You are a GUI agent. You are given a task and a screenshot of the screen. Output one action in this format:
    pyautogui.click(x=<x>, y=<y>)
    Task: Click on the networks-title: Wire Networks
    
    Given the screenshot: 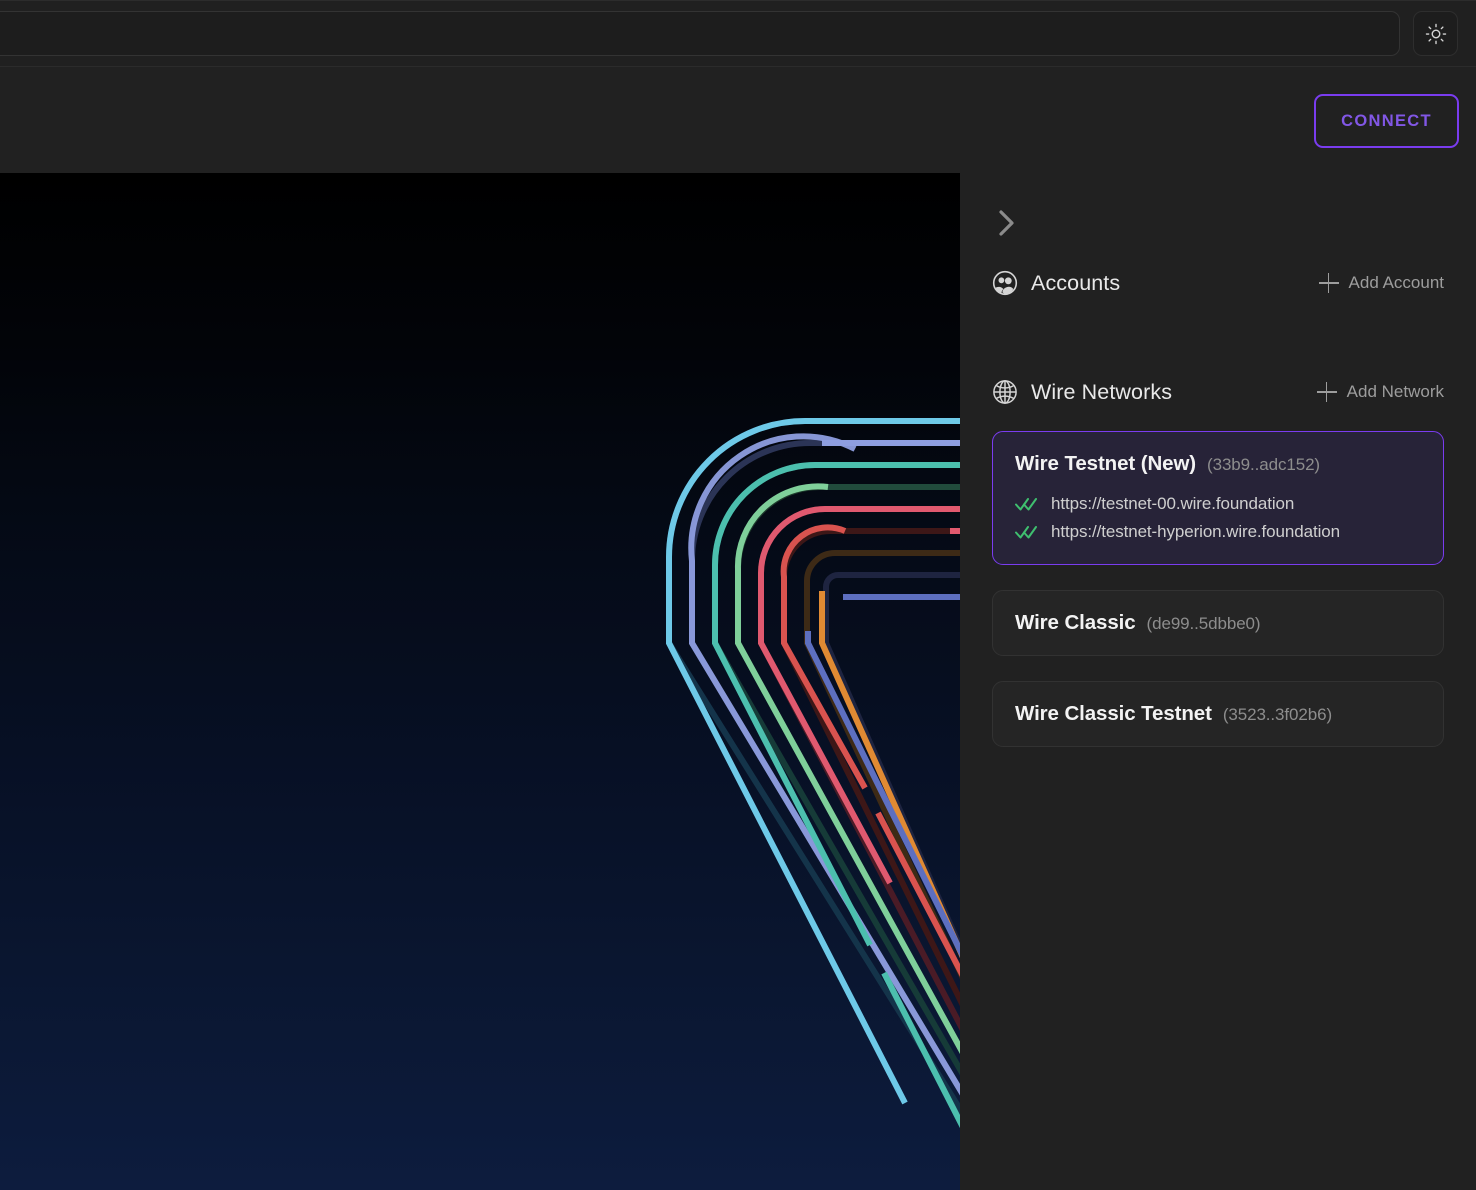 What is the action you would take?
    pyautogui.click(x=1102, y=391)
    